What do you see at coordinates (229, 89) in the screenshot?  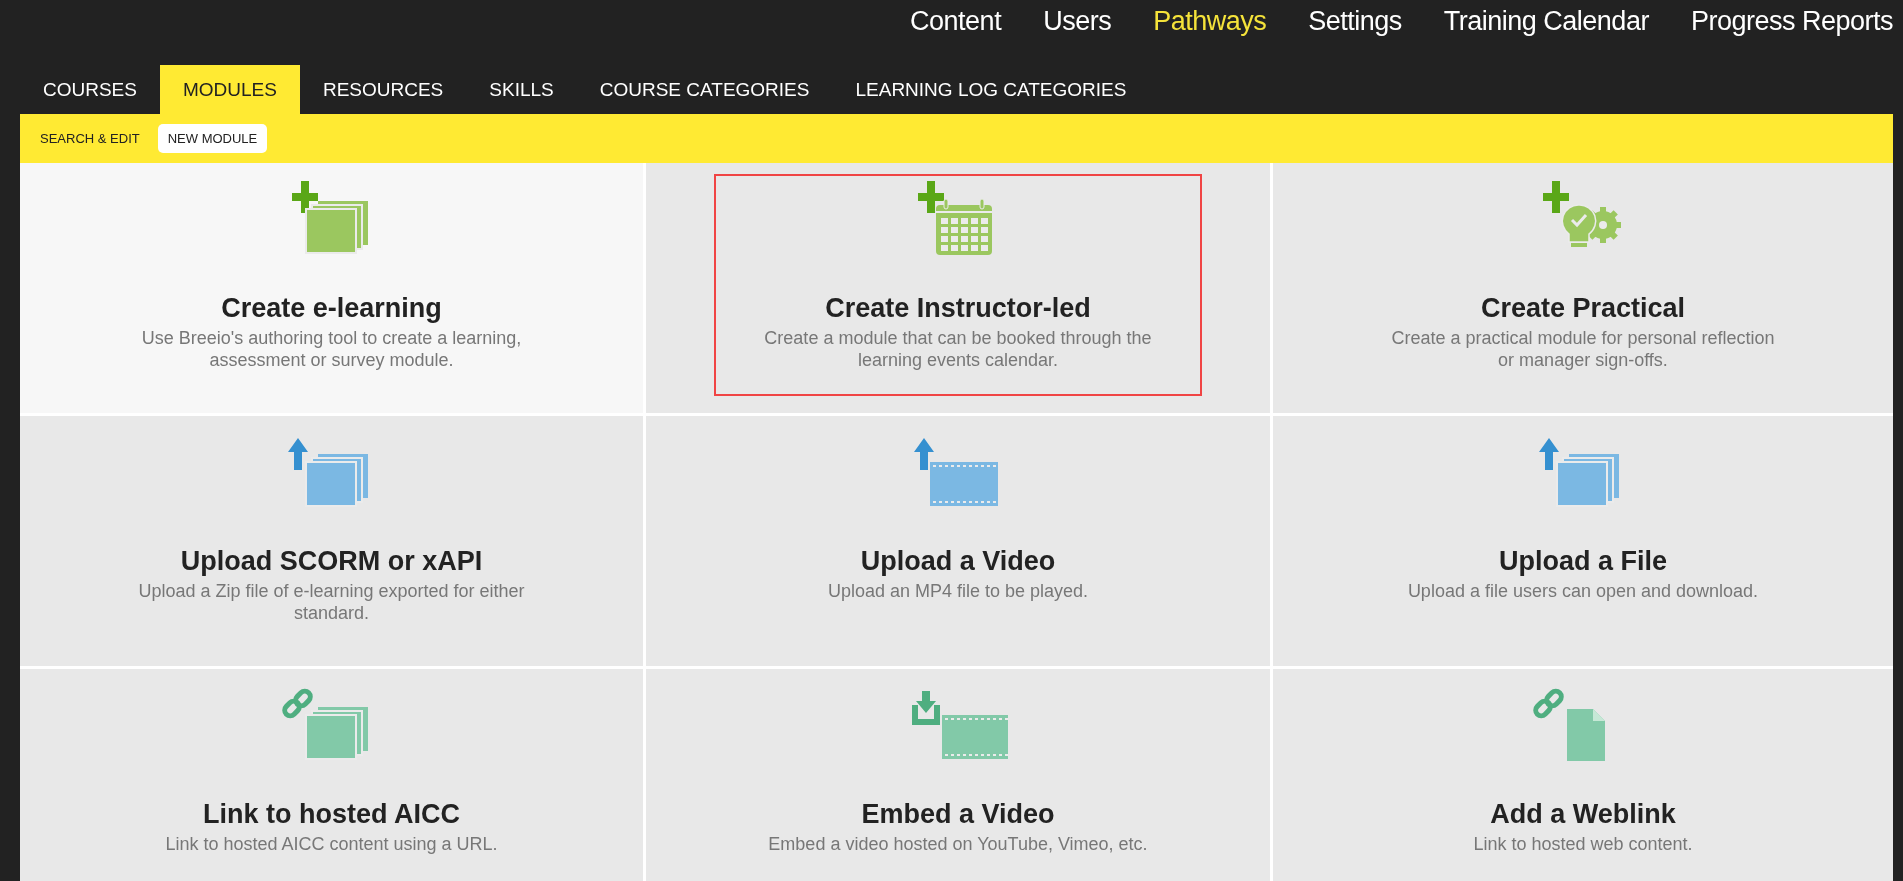 I see `tab: MODULES` at bounding box center [229, 89].